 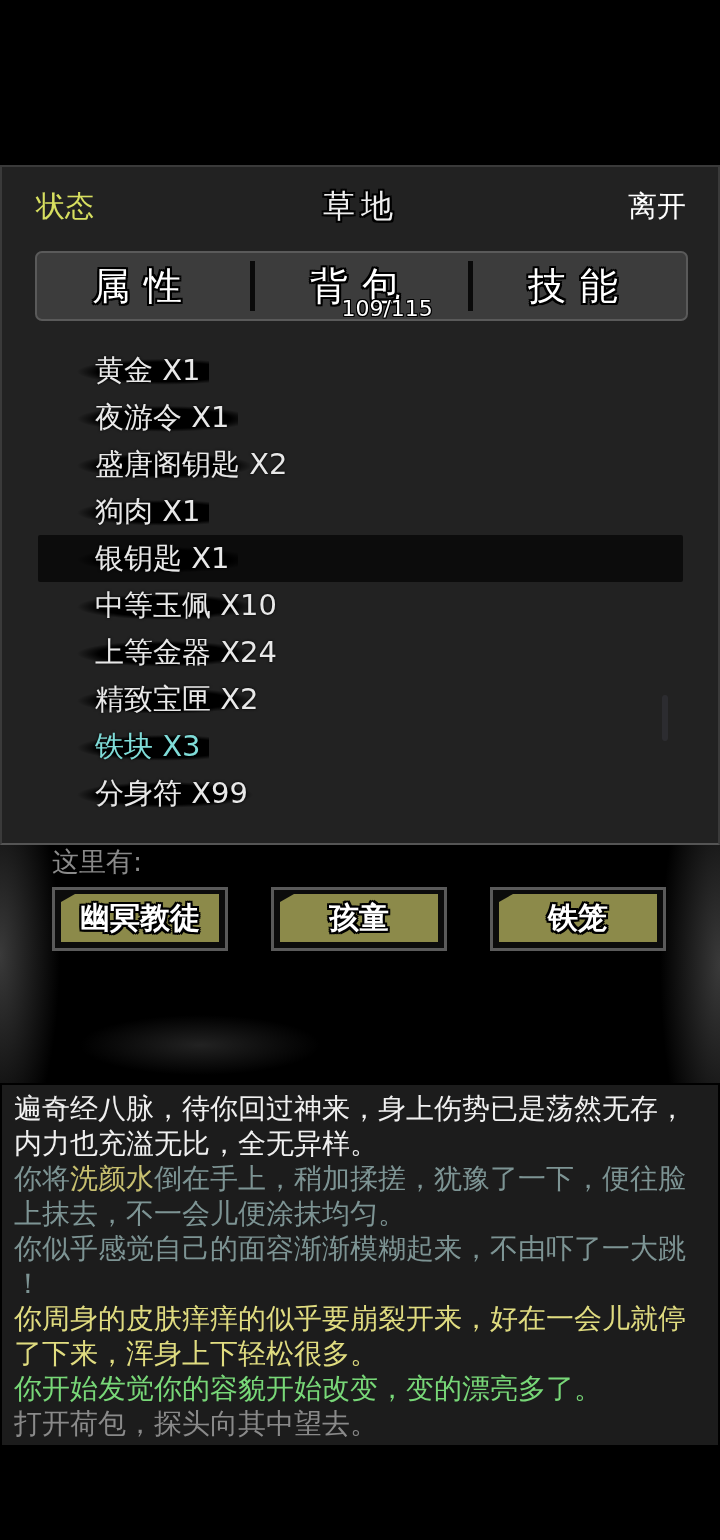 I want to click on status-button: 状态, so click(x=65, y=207).